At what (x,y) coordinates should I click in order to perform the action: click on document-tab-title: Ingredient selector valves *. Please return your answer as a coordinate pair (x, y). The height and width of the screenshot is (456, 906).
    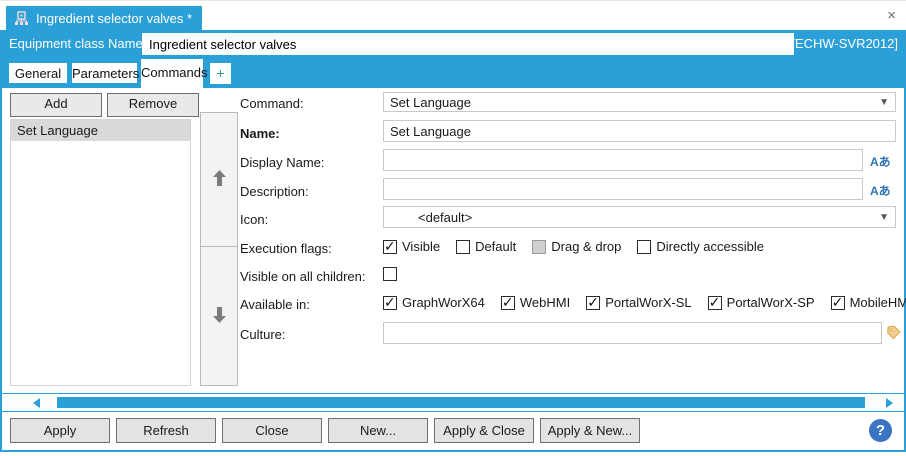
    Looking at the image, I should click on (114, 18).